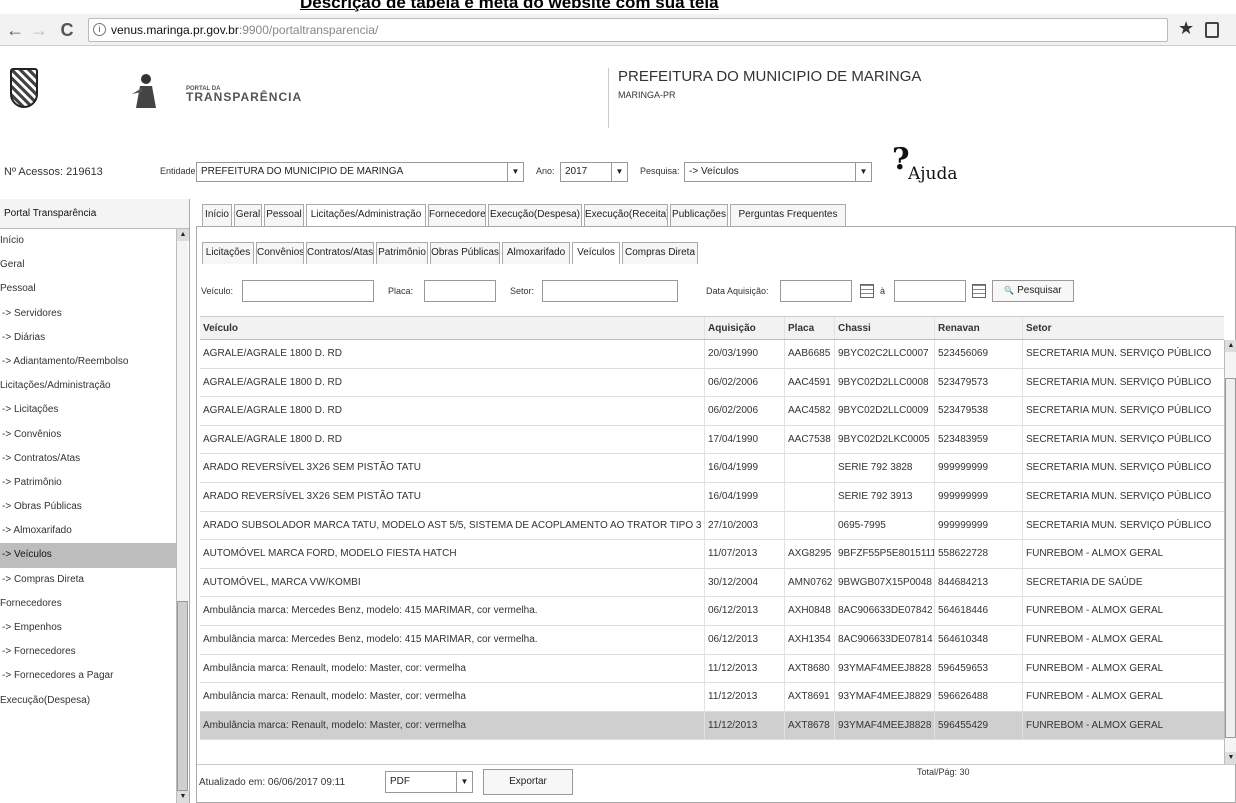 This screenshot has height=803, width=1236. Describe the element at coordinates (88, 507) in the screenshot. I see `sidebar-item: -> Obras Públicas` at that location.